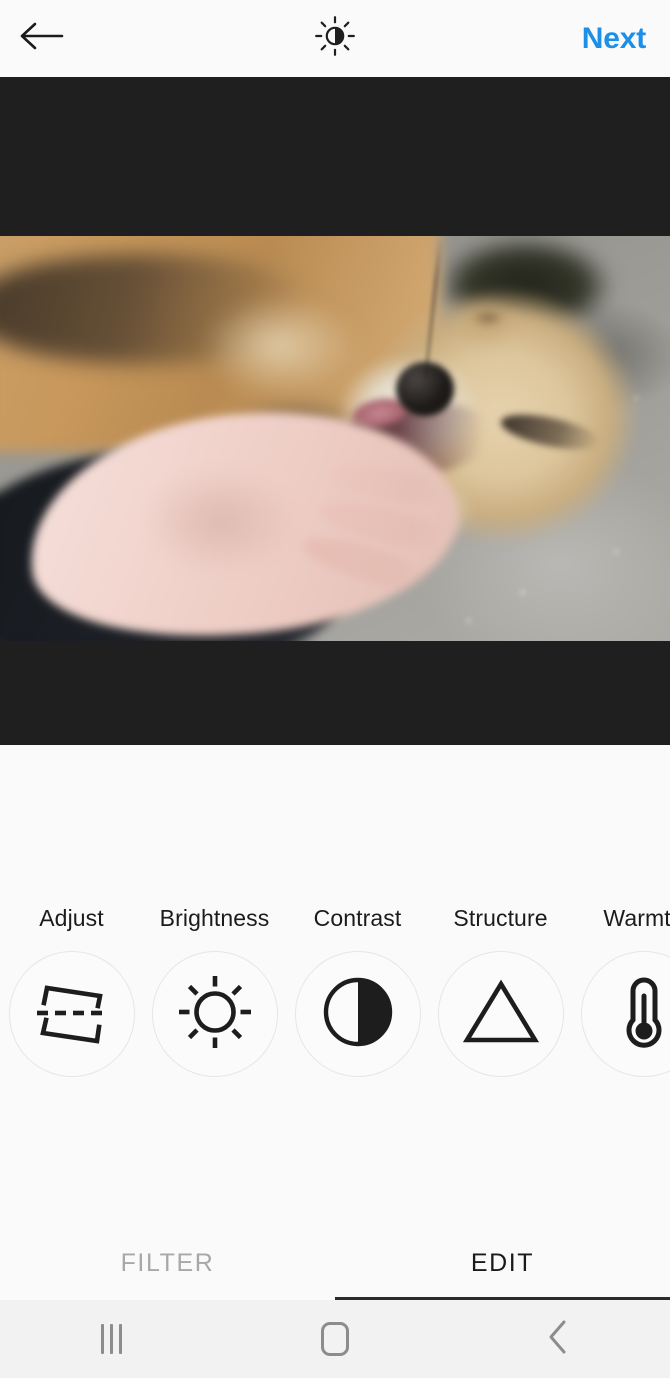 Image resolution: width=670 pixels, height=1378 pixels. I want to click on triangle-icon, so click(501, 1014).